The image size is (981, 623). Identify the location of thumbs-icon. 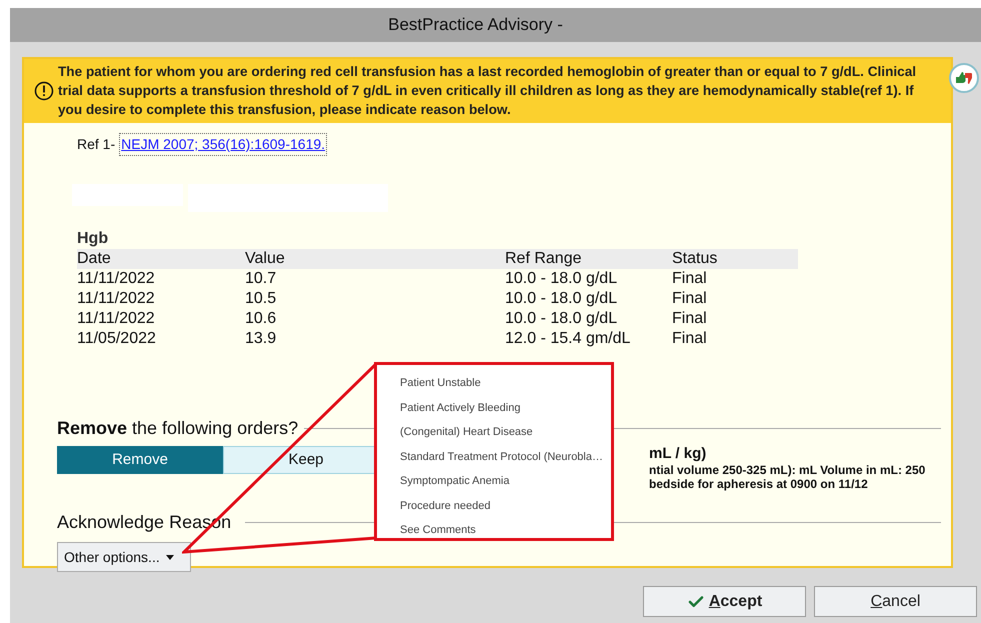
(964, 78).